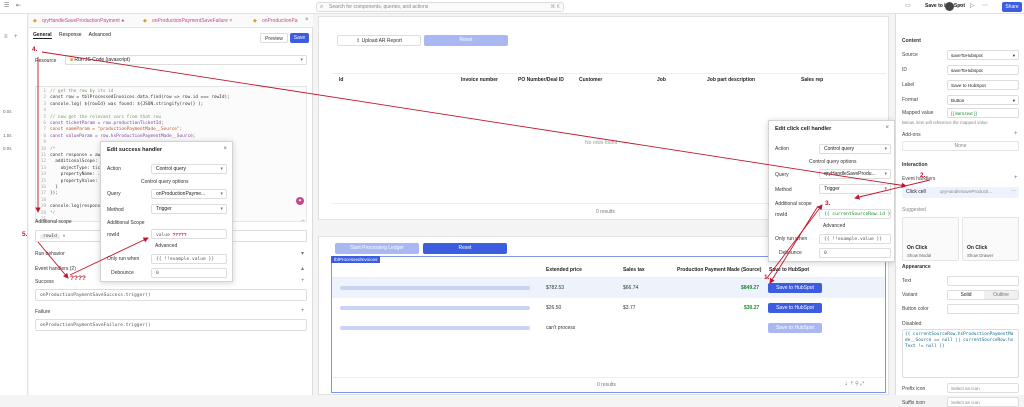  Describe the element at coordinates (35, 49) in the screenshot. I see `annotation-4: 4.` at that location.